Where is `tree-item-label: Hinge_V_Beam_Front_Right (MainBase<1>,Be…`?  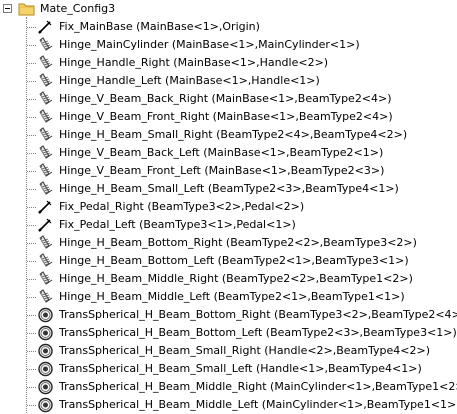 tree-item-label: Hinge_V_Beam_Front_Right (MainBase<1>,Be… is located at coordinates (226, 116).